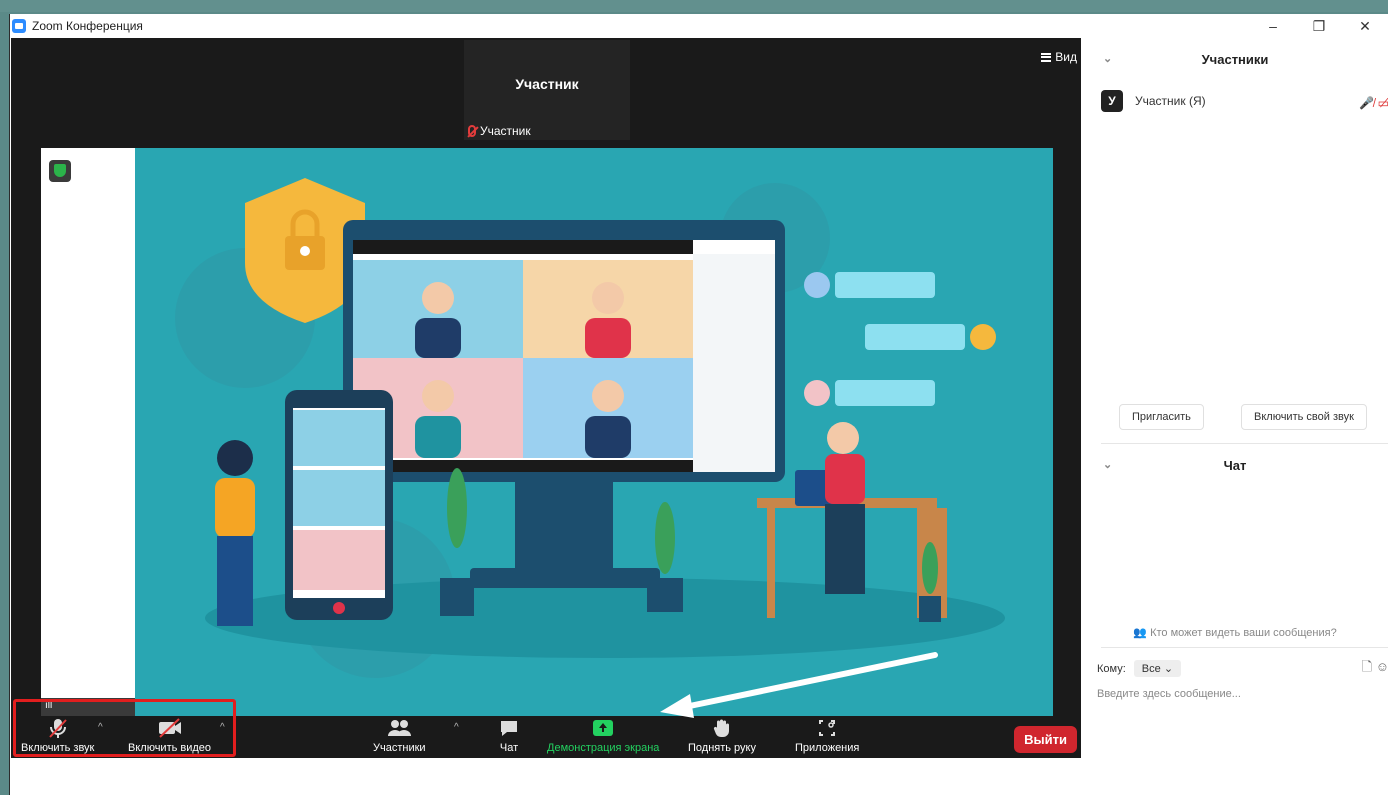 The image size is (1388, 795). What do you see at coordinates (1319, 26) in the screenshot?
I see `restore-button: ❐` at bounding box center [1319, 26].